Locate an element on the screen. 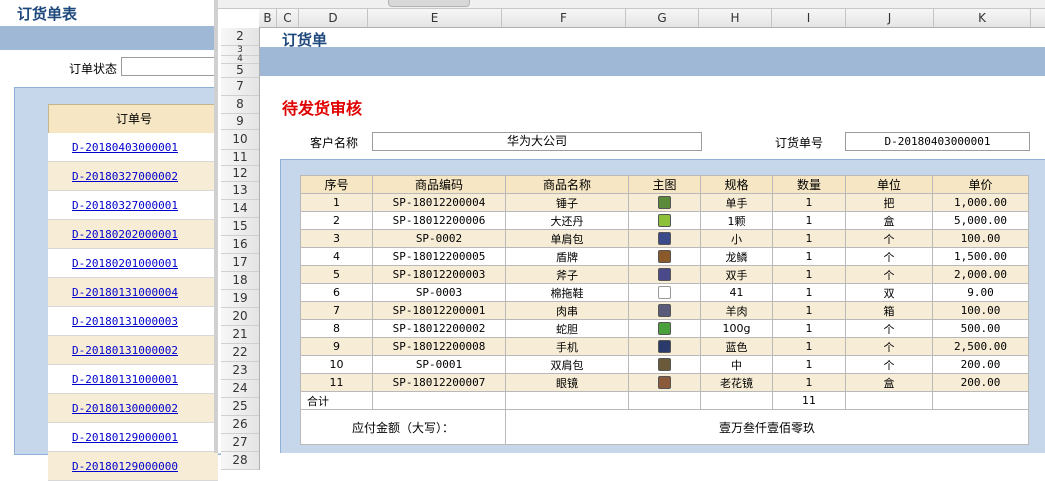  spec-cell: 蓝色 is located at coordinates (736, 346).